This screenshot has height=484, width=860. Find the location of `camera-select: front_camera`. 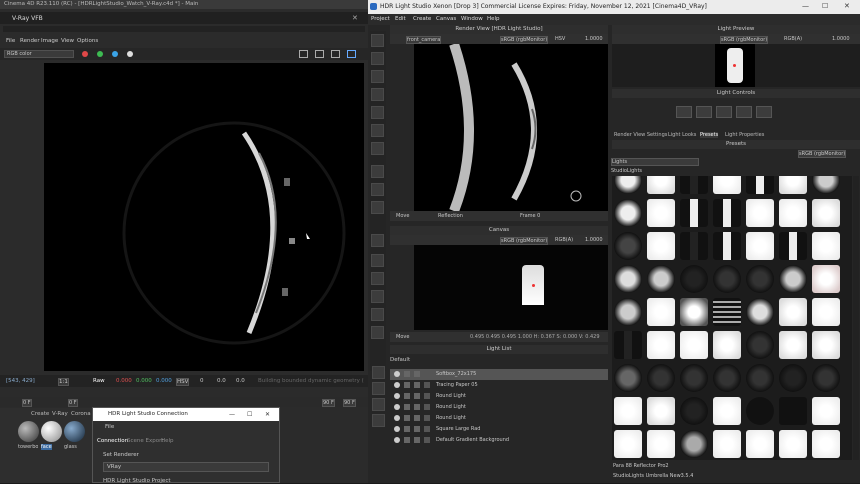

camera-select: front_camera is located at coordinates (424, 40).